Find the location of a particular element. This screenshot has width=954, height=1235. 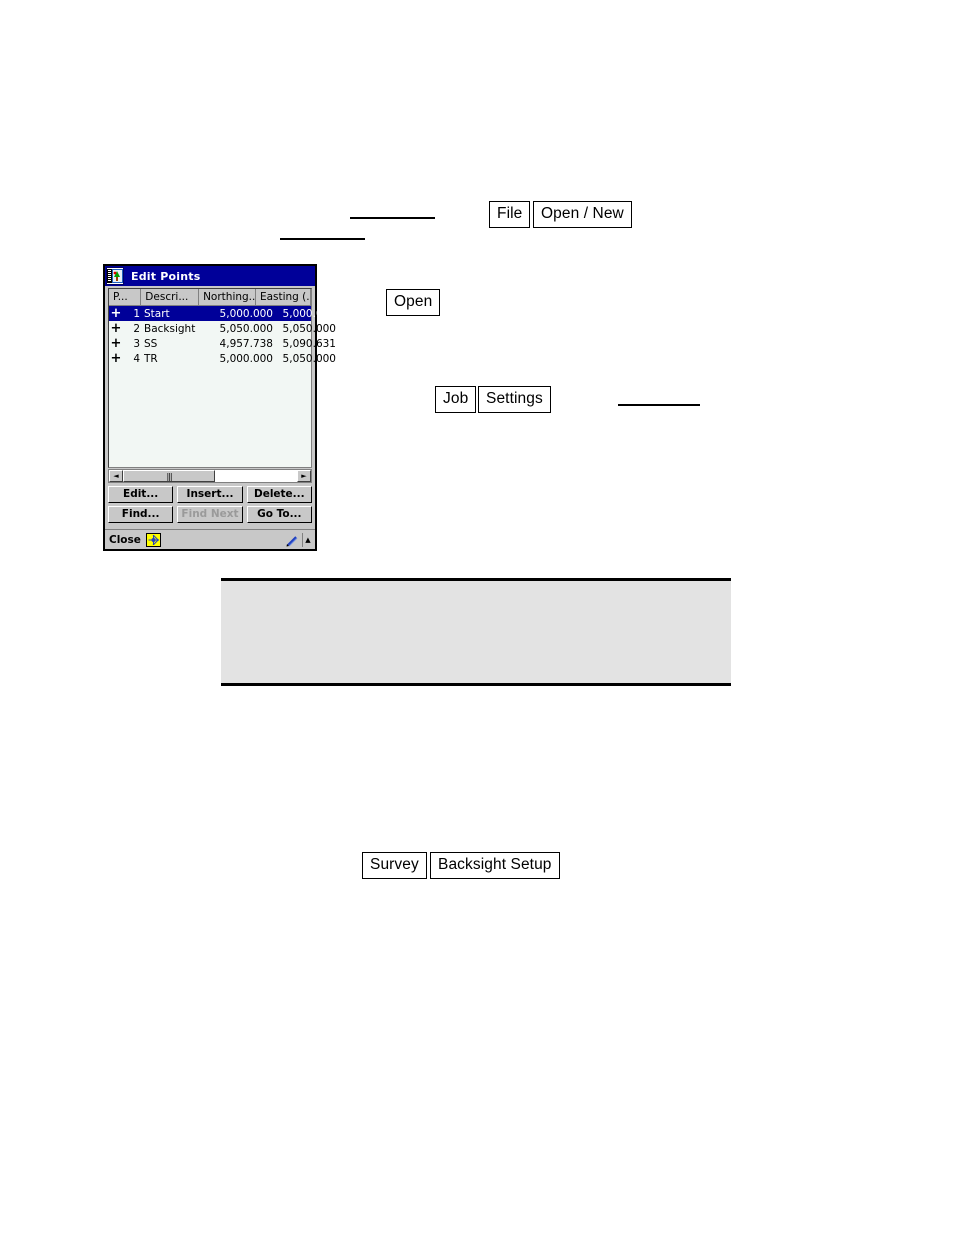

pen-icon is located at coordinates (292, 540).